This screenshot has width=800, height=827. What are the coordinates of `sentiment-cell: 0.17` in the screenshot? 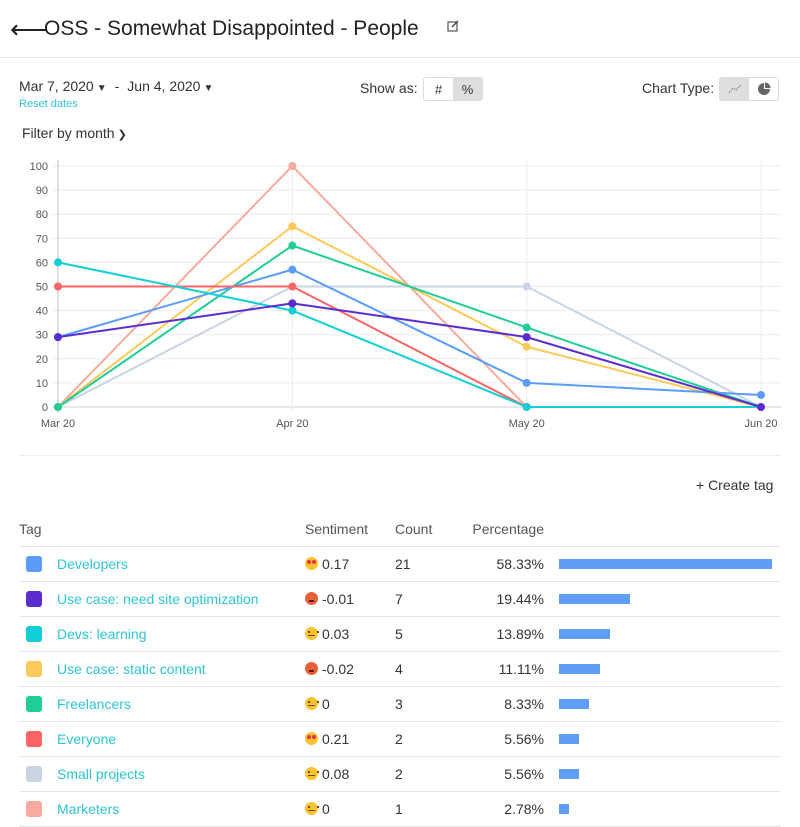 It's located at (350, 564).